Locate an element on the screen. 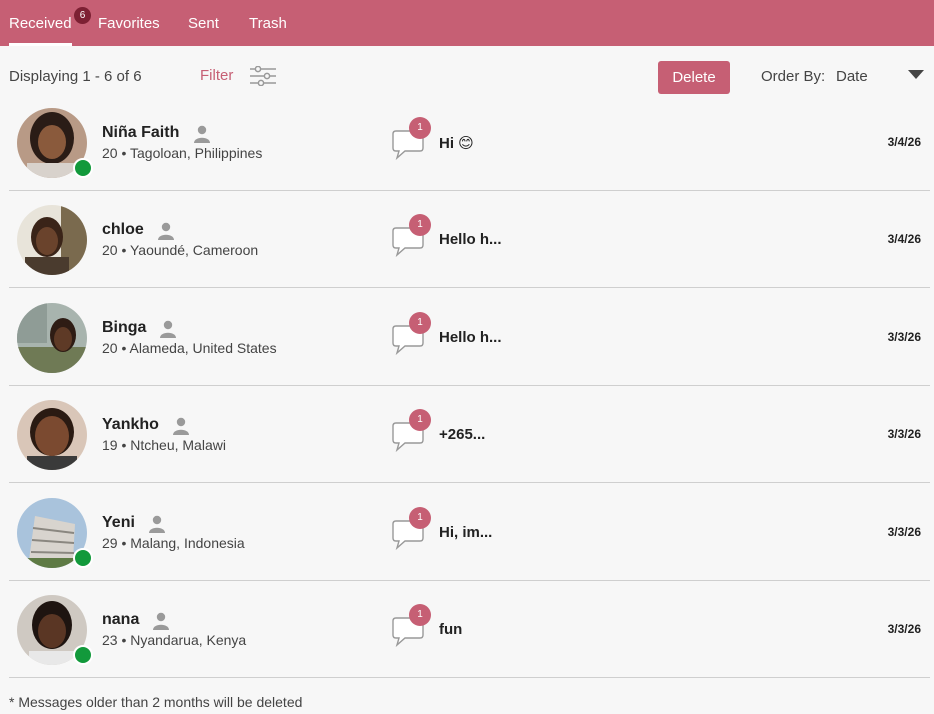 The height and width of the screenshot is (714, 934). delete-button: Delete is located at coordinates (694, 77).